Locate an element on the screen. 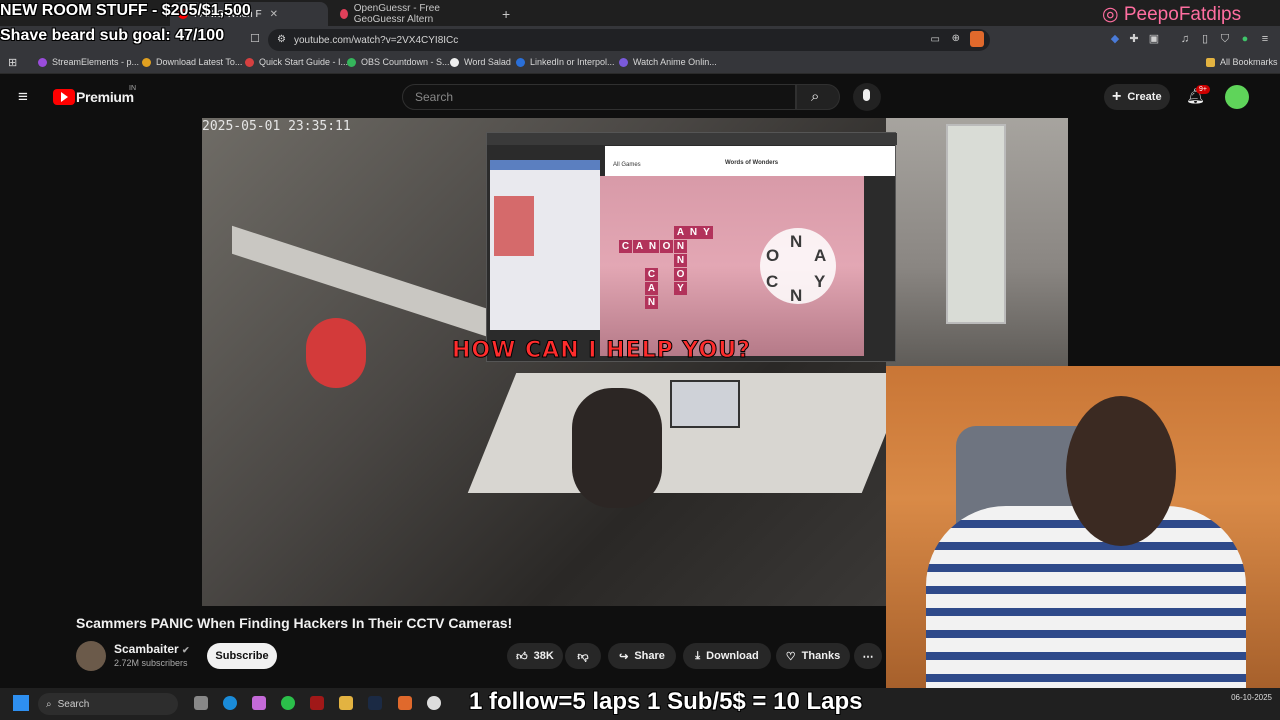 The height and width of the screenshot is (720, 1280). dislike-button: 👎︎ is located at coordinates (583, 656).